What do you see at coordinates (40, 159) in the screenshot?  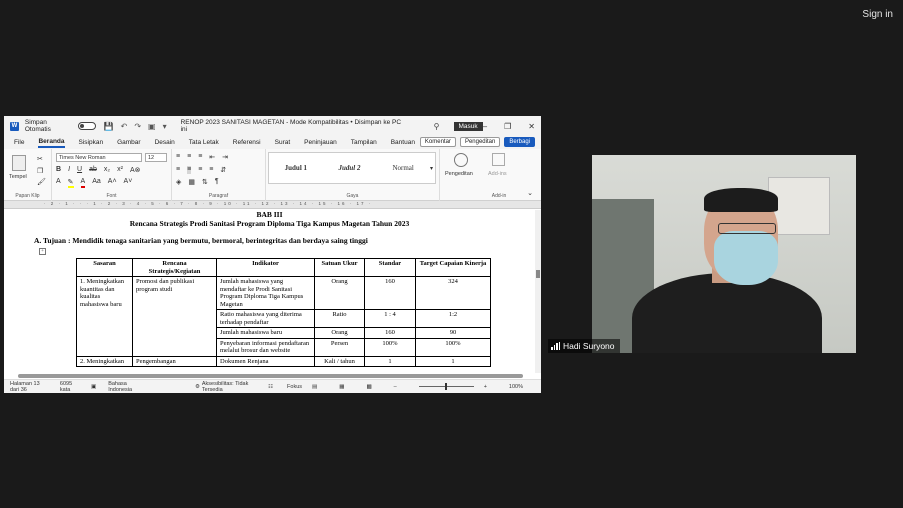 I see `cut-icon: ✂` at bounding box center [40, 159].